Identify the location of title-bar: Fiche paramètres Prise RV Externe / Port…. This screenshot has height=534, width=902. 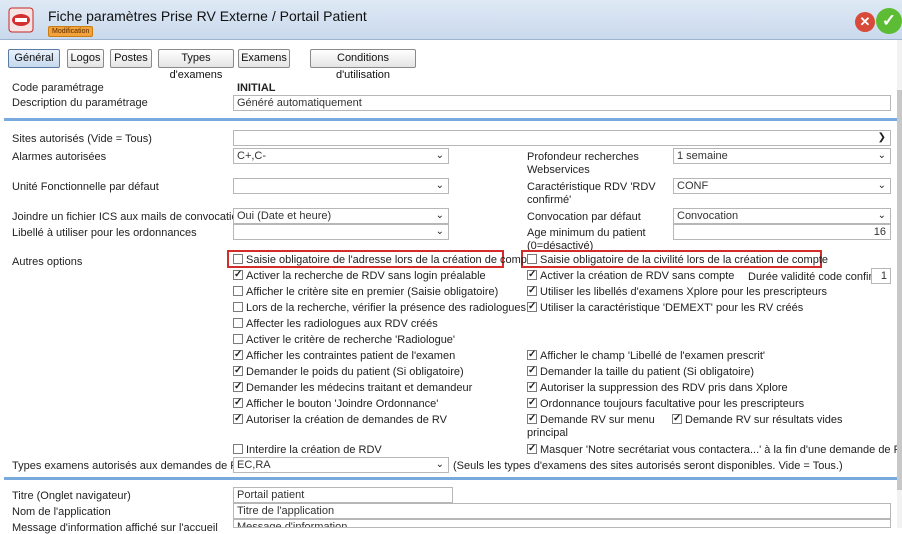
(451, 20).